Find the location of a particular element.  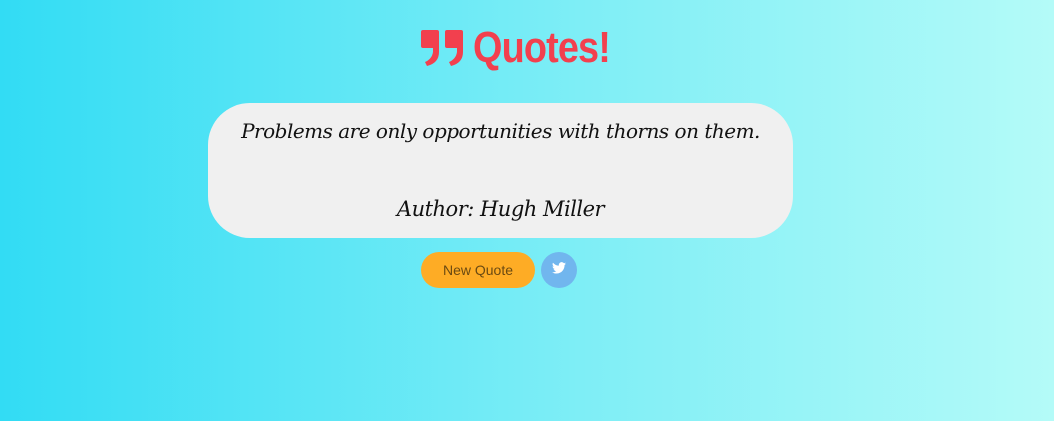

quote-author: Author: Hugh Miller is located at coordinates (500, 209).